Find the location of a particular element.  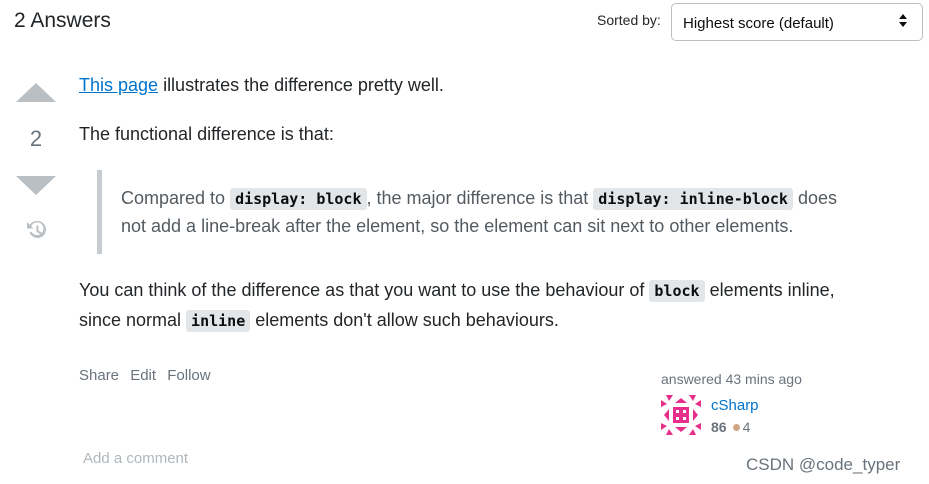

sort-select: Highest score (default) is located at coordinates (797, 22).